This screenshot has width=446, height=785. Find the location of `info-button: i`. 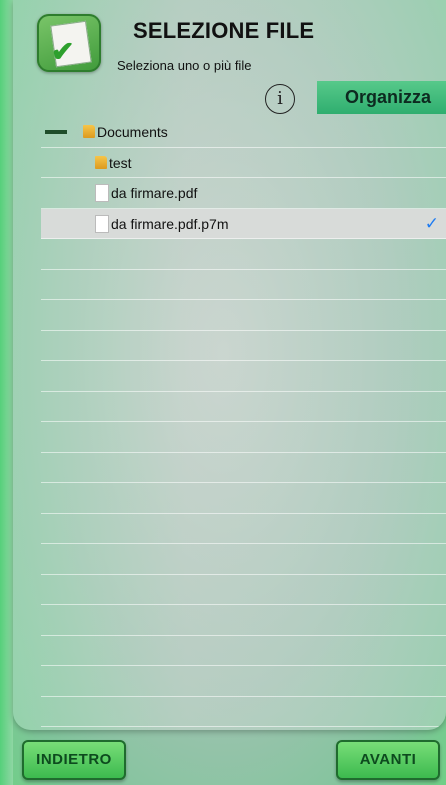

info-button: i is located at coordinates (280, 99).